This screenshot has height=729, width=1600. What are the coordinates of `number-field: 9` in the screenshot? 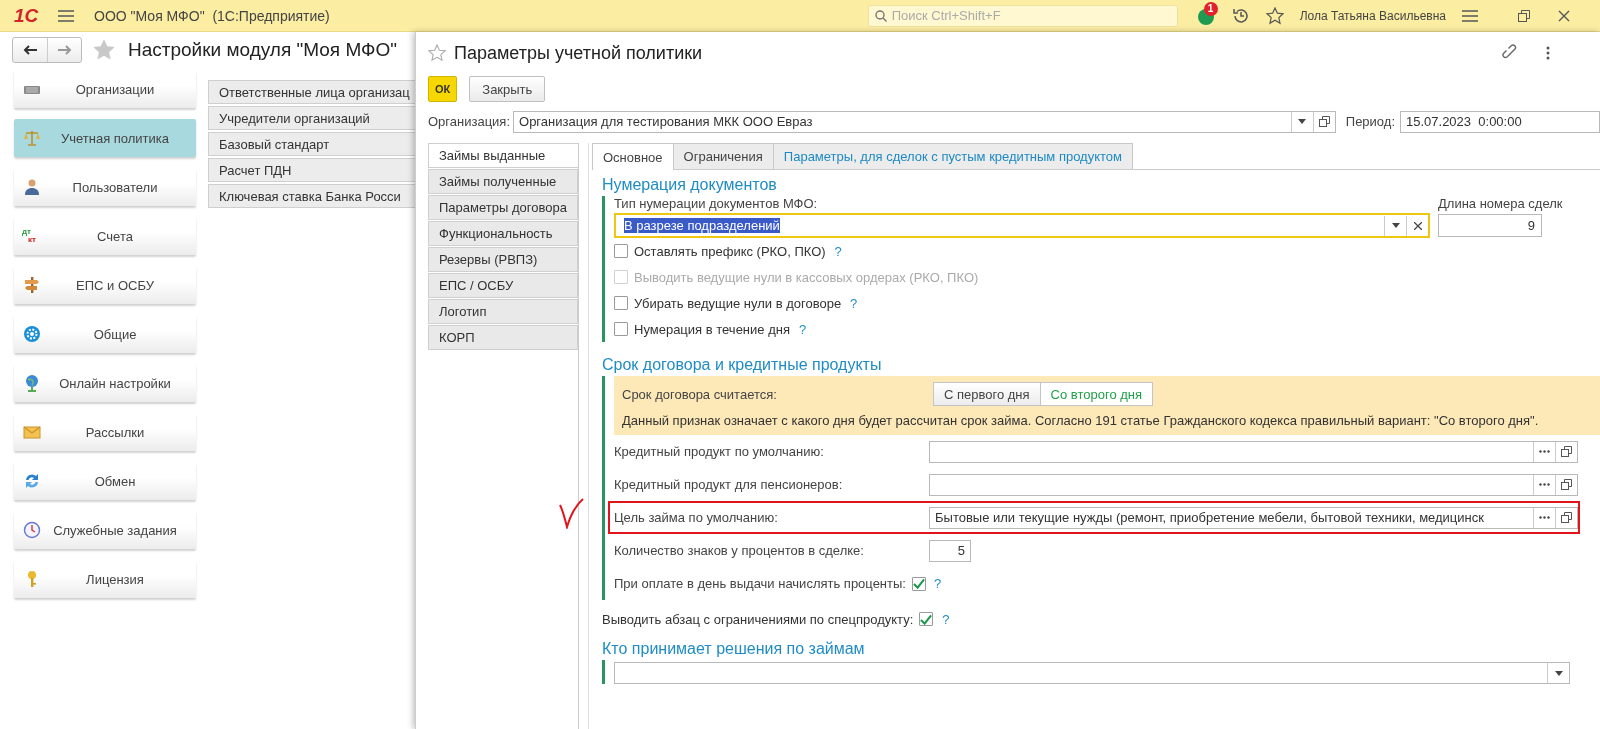 It's located at (1490, 225).